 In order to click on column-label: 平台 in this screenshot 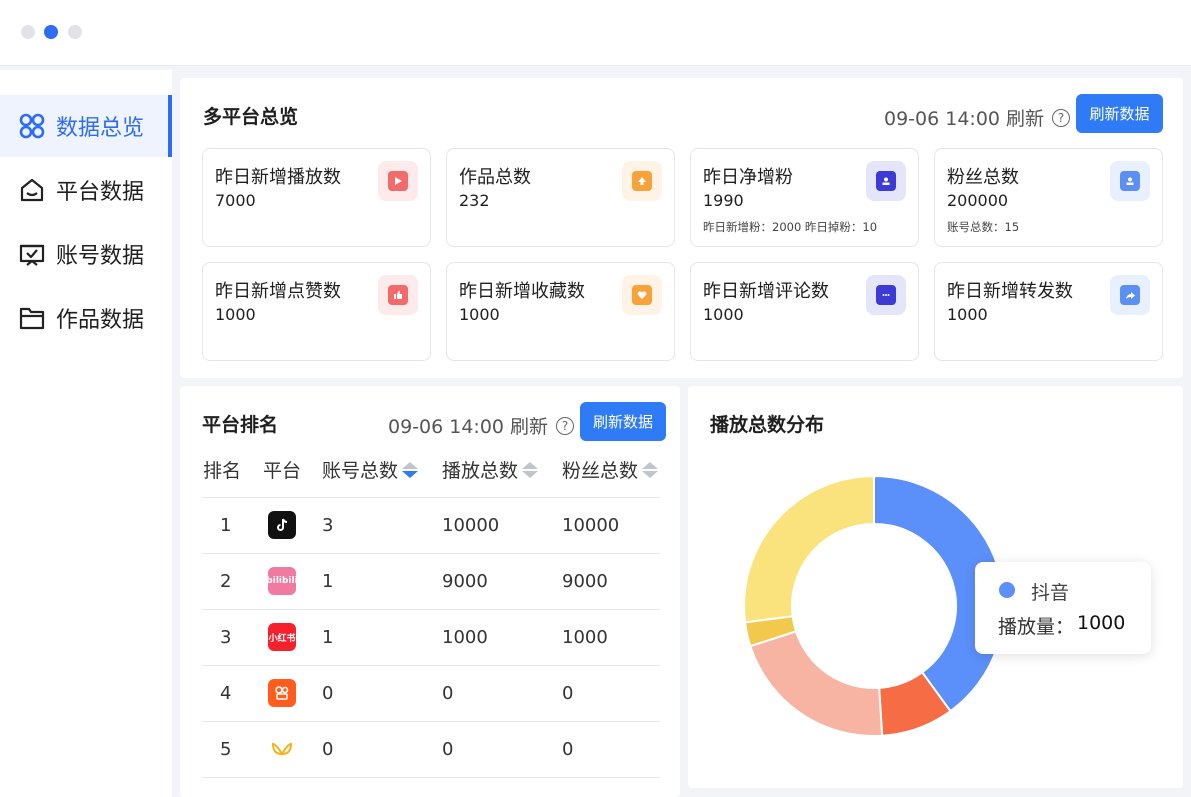, I will do `click(282, 471)`.